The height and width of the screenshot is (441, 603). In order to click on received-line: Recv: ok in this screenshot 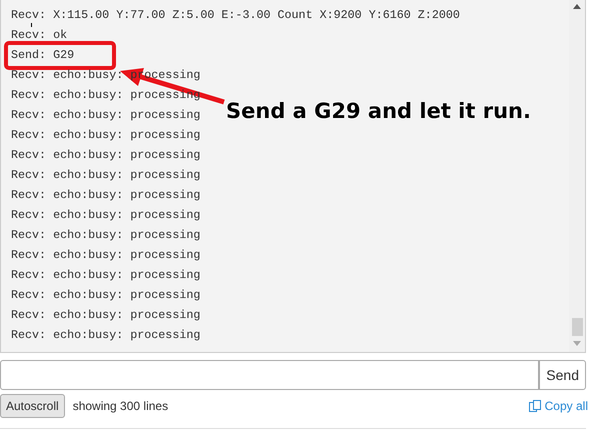, I will do `click(39, 35)`.